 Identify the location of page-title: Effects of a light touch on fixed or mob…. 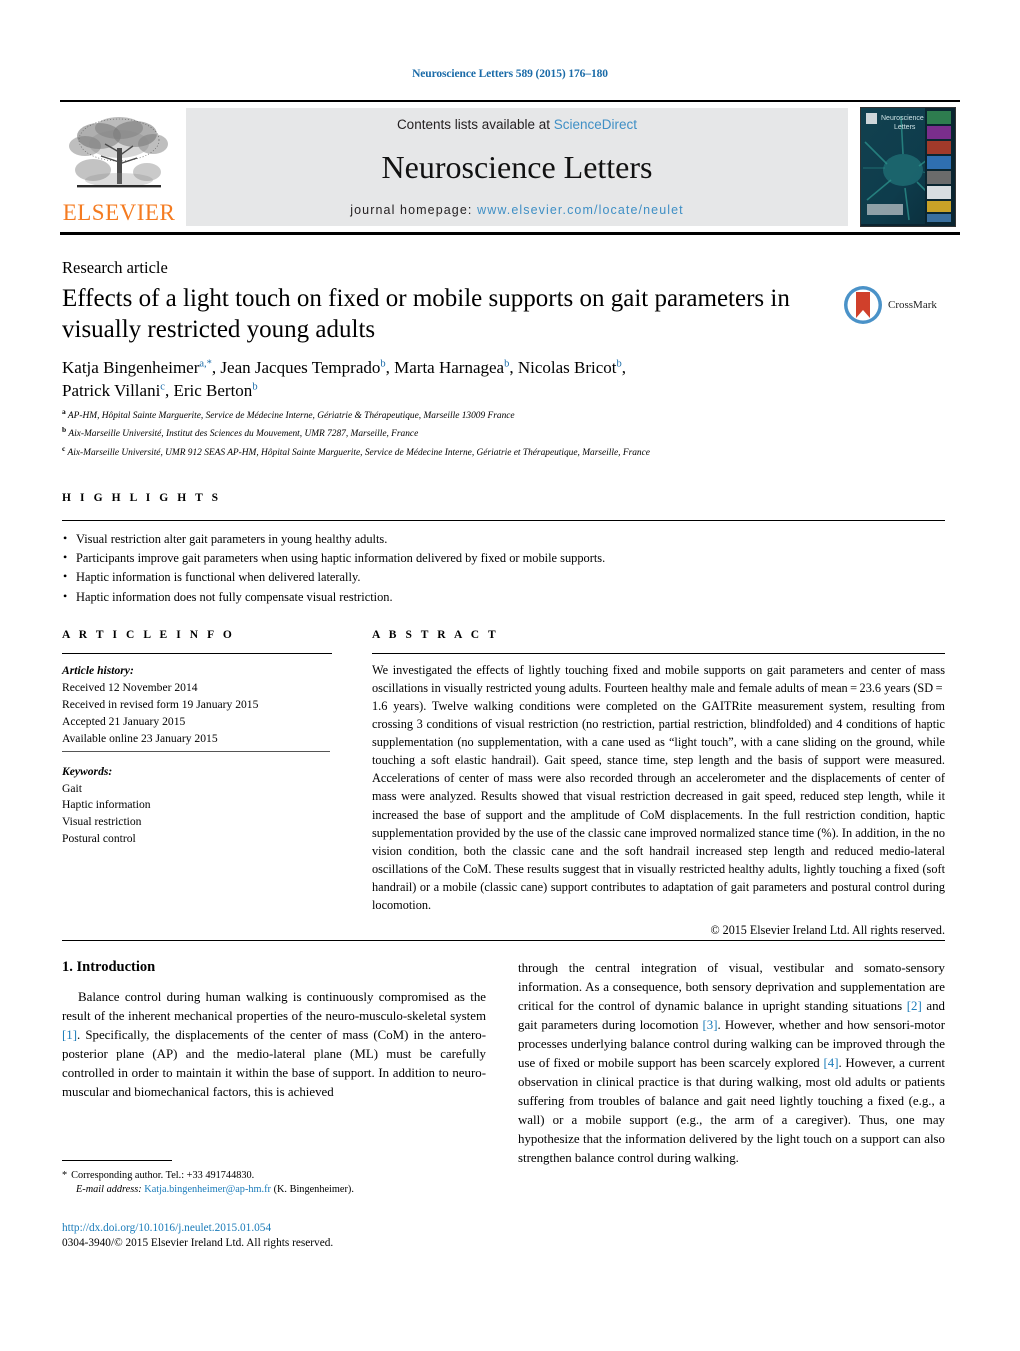
(426, 314).